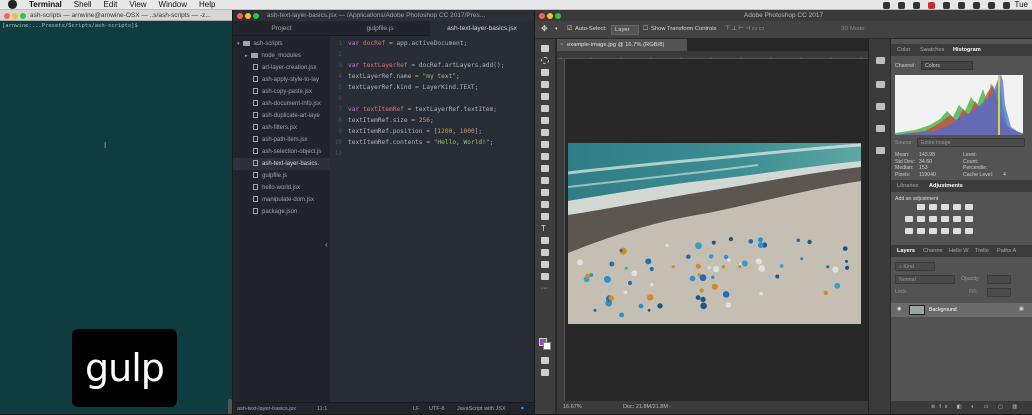  What do you see at coordinates (281, 92) in the screenshot?
I see `tree-file: ash-copy-paste.jsx` at bounding box center [281, 92].